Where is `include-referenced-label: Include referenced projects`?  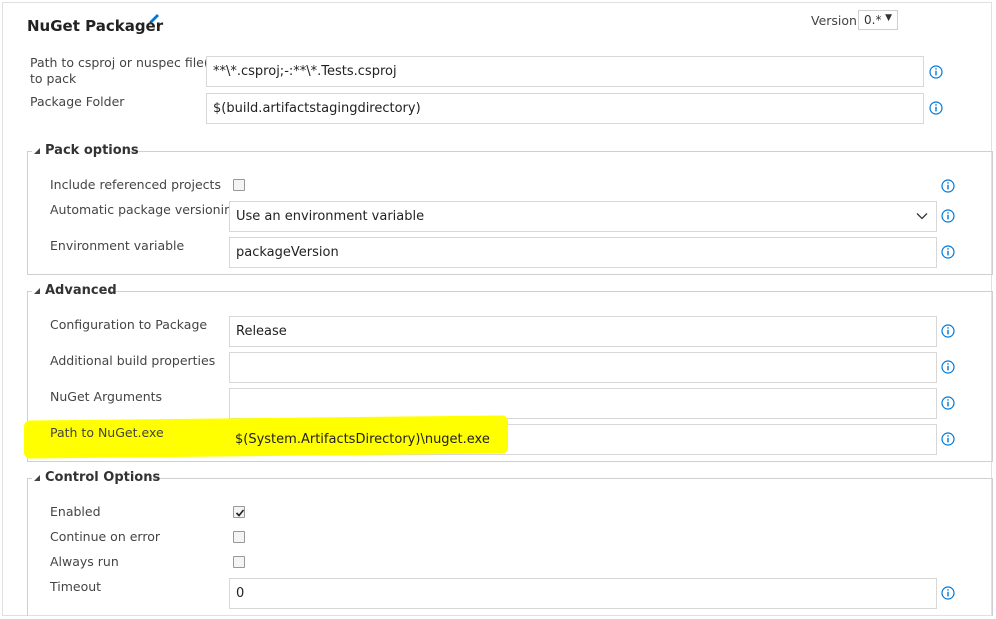 include-referenced-label: Include referenced projects is located at coordinates (135, 184).